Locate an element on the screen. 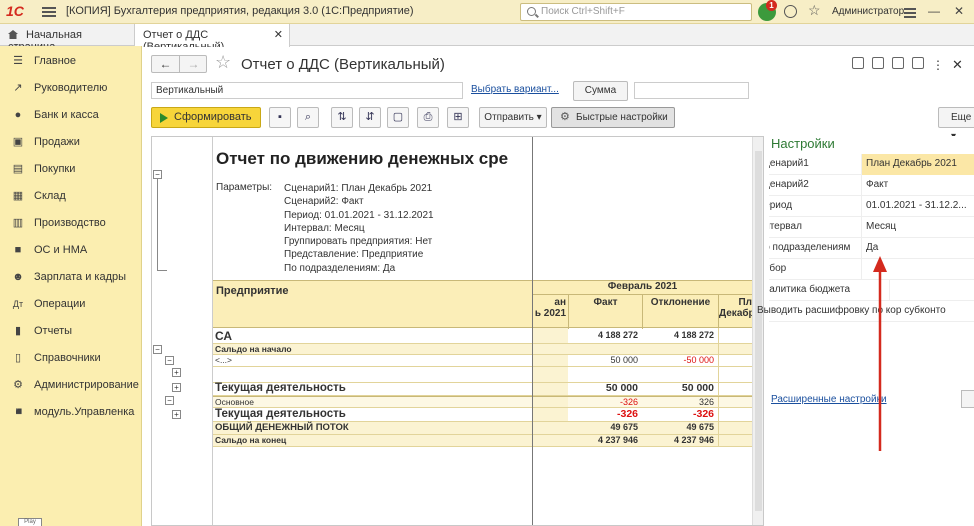 The height and width of the screenshot is (526, 974). settings-value: План Декабрь 2021 is located at coordinates (917, 164).